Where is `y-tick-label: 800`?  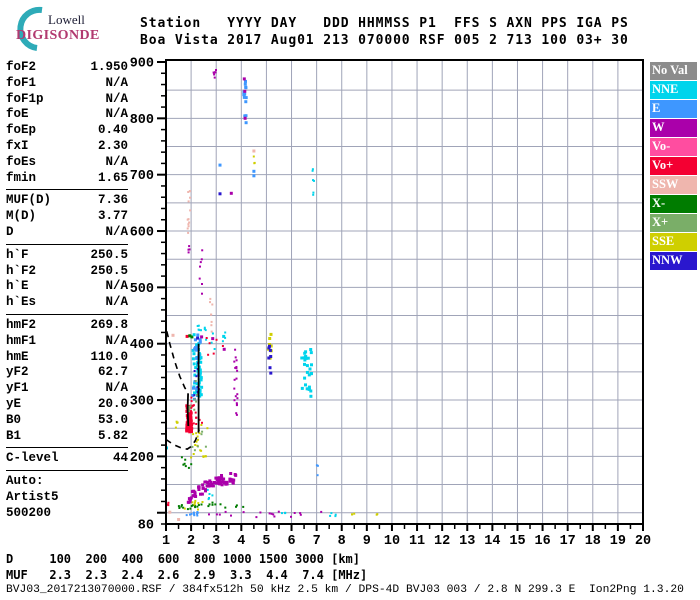
y-tick-label: 800 is located at coordinates (142, 120).